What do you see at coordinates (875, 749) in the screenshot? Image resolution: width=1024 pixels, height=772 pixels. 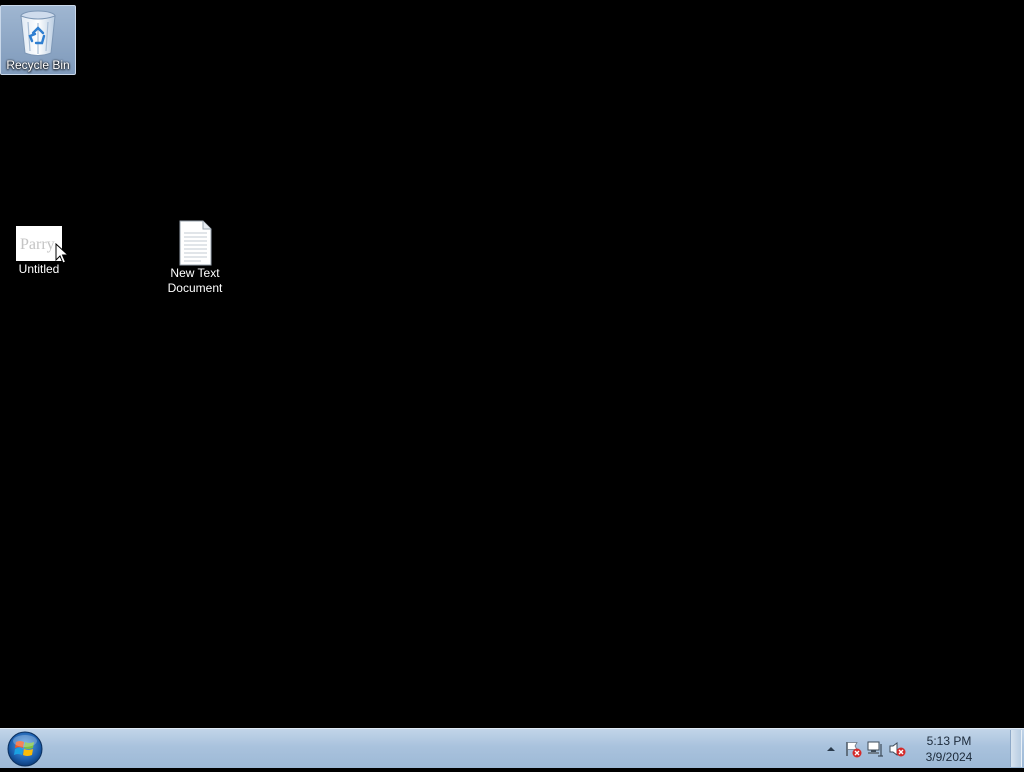 I see `network-icon` at bounding box center [875, 749].